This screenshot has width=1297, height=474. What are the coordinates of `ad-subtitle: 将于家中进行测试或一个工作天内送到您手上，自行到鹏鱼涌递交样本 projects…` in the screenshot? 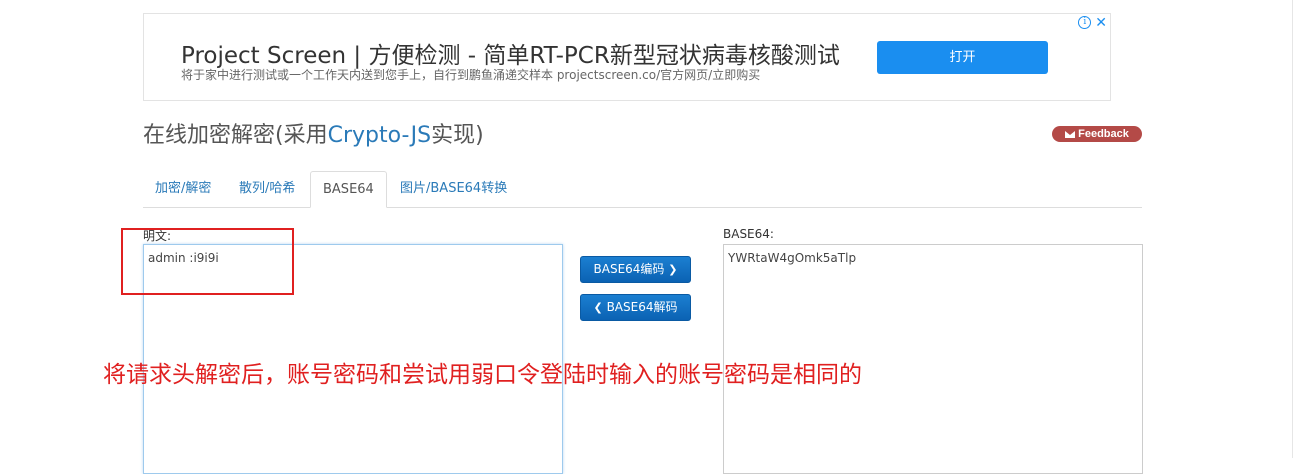 It's located at (470, 74).